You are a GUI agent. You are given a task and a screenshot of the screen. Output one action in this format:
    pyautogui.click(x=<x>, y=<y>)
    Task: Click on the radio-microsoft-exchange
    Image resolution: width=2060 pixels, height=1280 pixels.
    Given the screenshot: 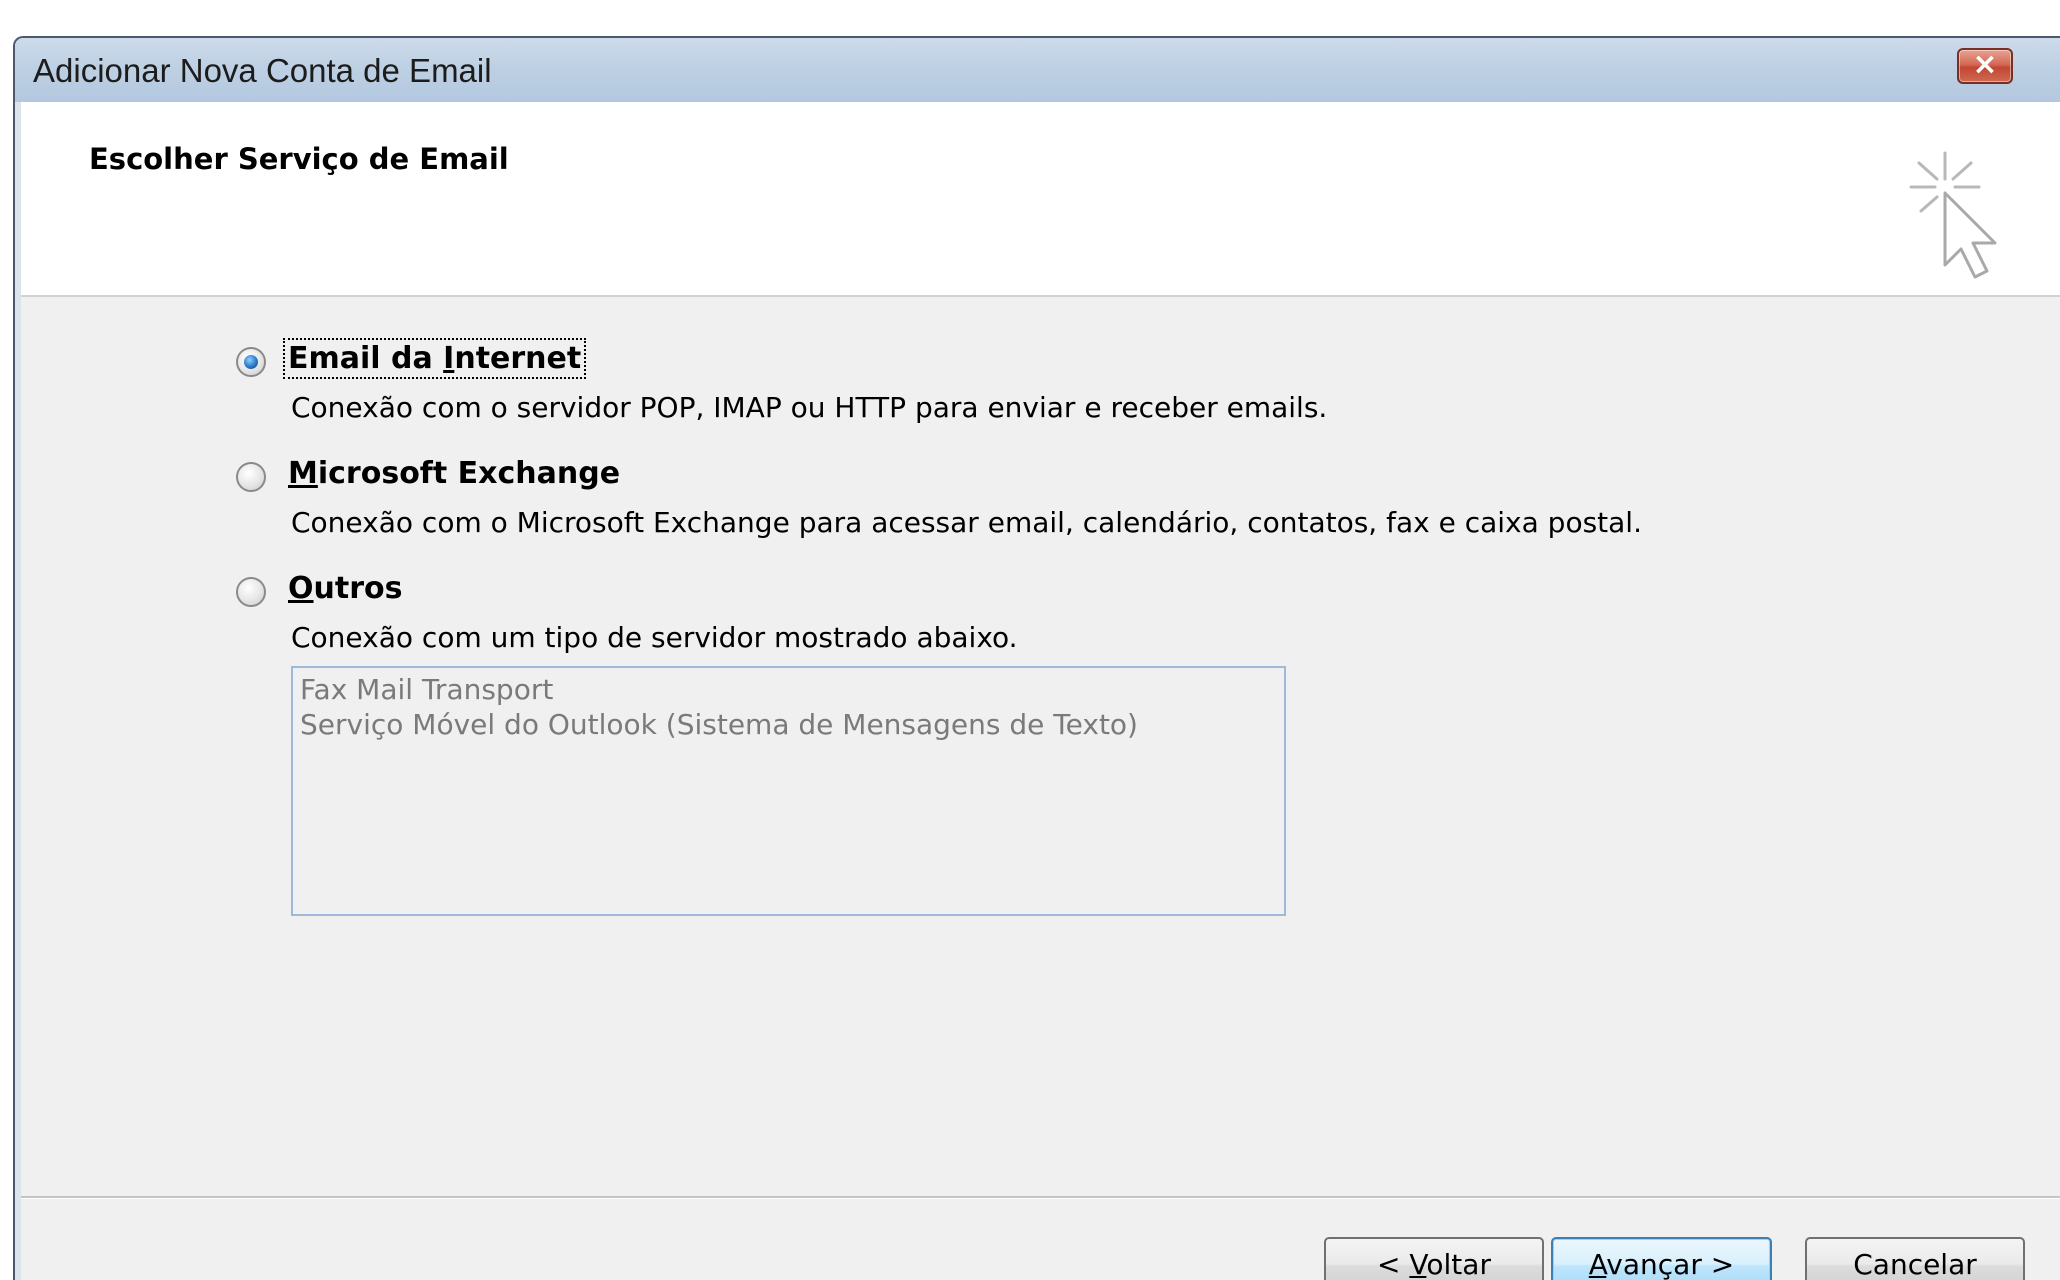 What is the action you would take?
    pyautogui.click(x=251, y=477)
    